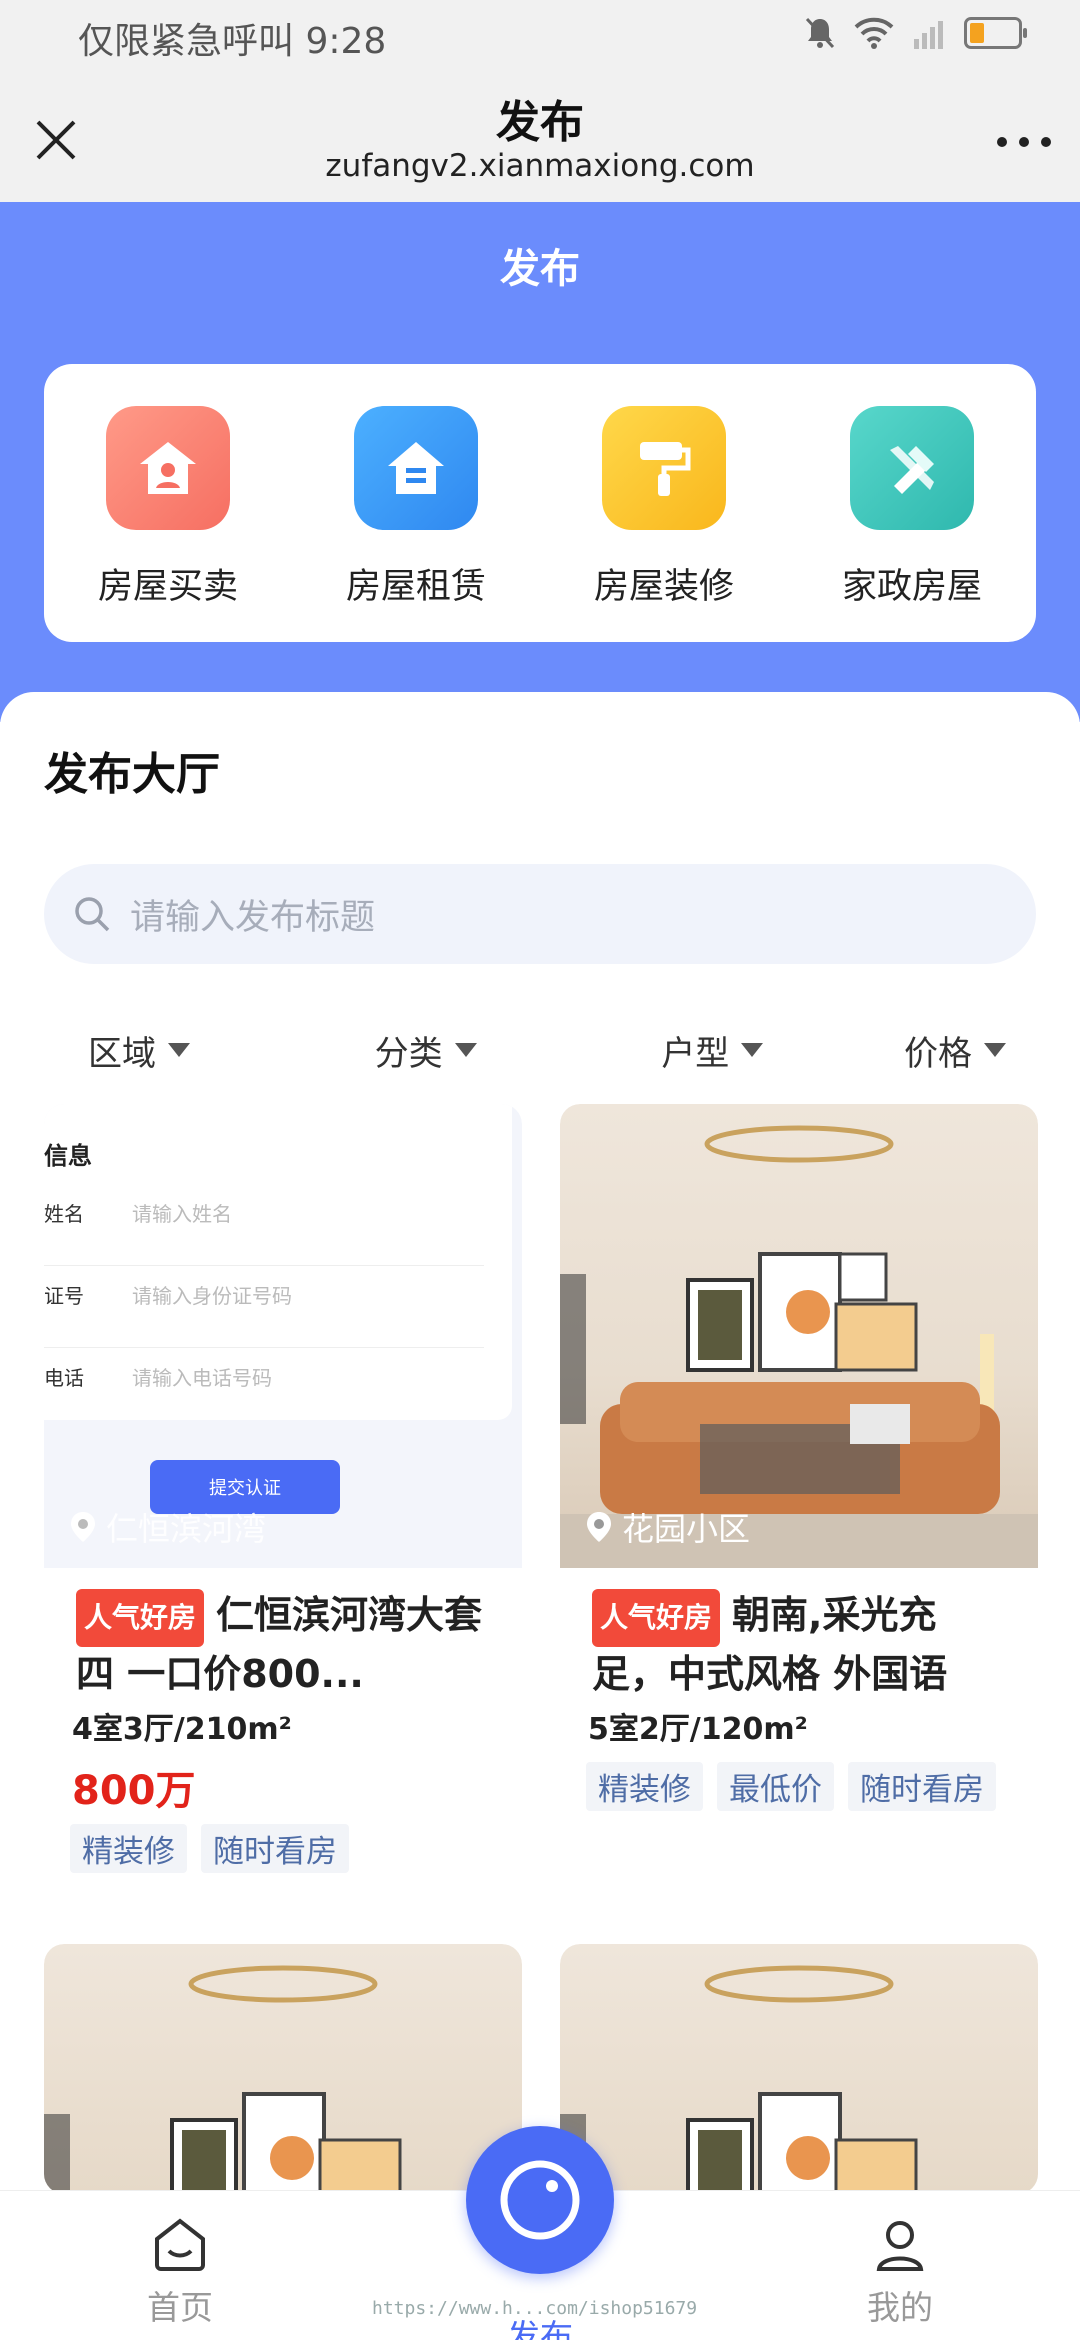 This screenshot has height=2340, width=1080. I want to click on form-row: 电话 请输入电话号码, so click(264, 1384).